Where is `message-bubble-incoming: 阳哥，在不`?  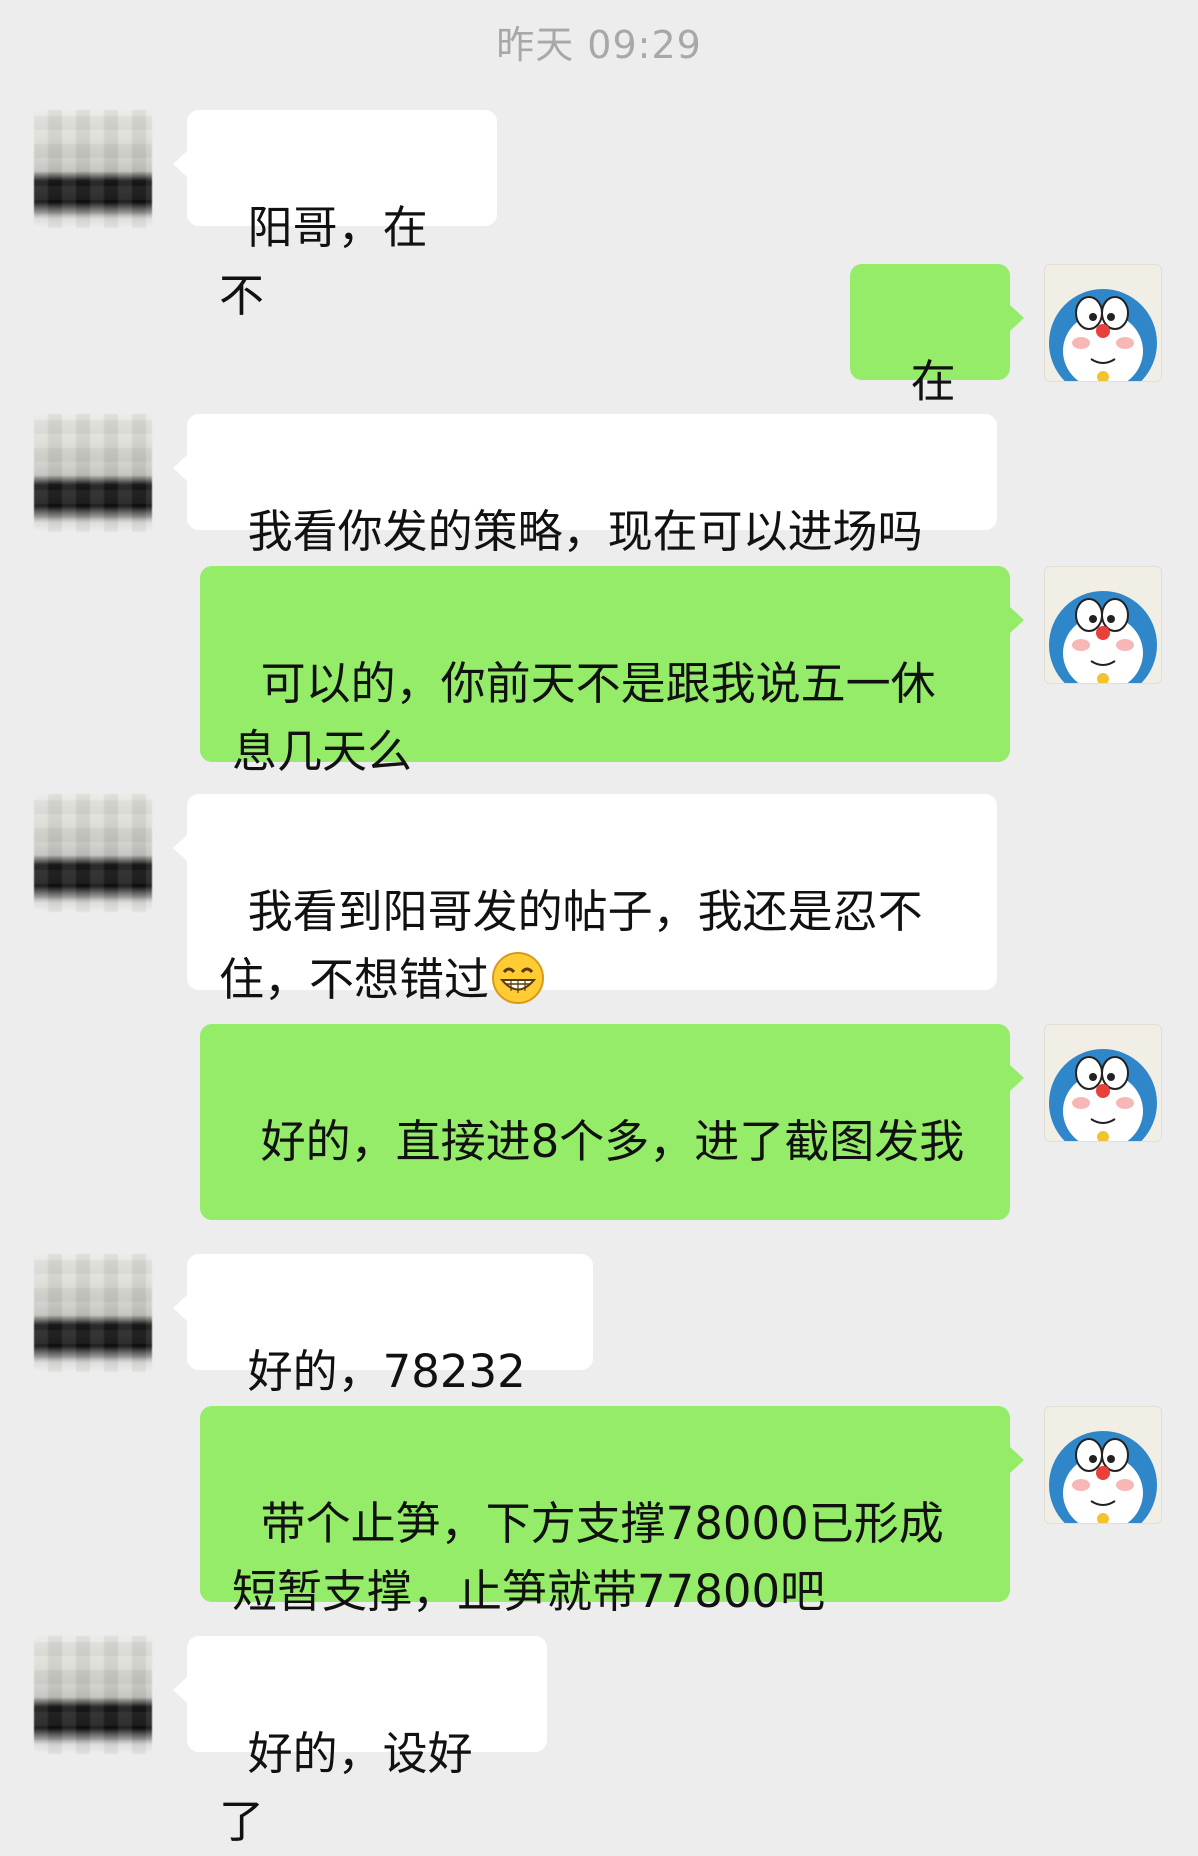
message-bubble-incoming: 阳哥，在不 is located at coordinates (335, 216).